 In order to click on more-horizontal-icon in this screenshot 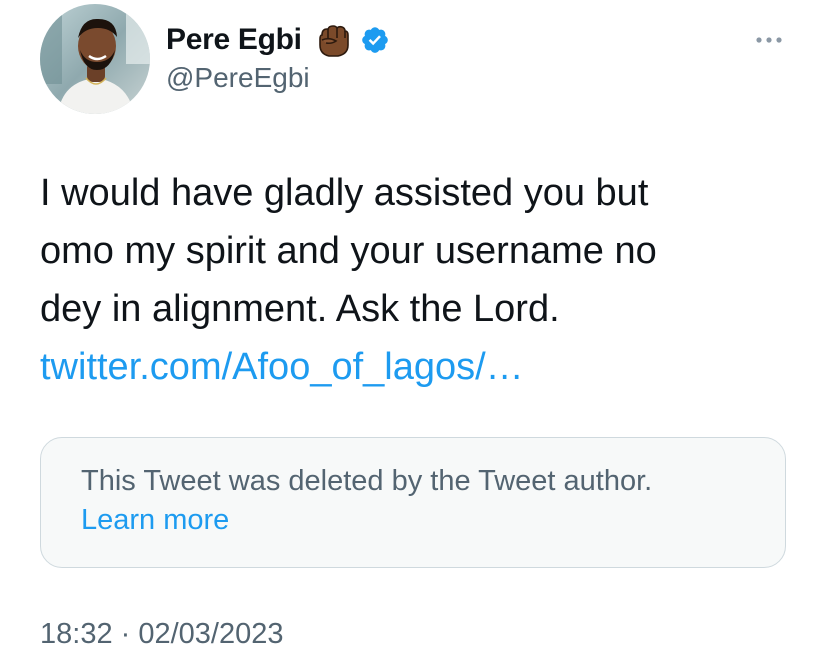, I will do `click(769, 40)`.